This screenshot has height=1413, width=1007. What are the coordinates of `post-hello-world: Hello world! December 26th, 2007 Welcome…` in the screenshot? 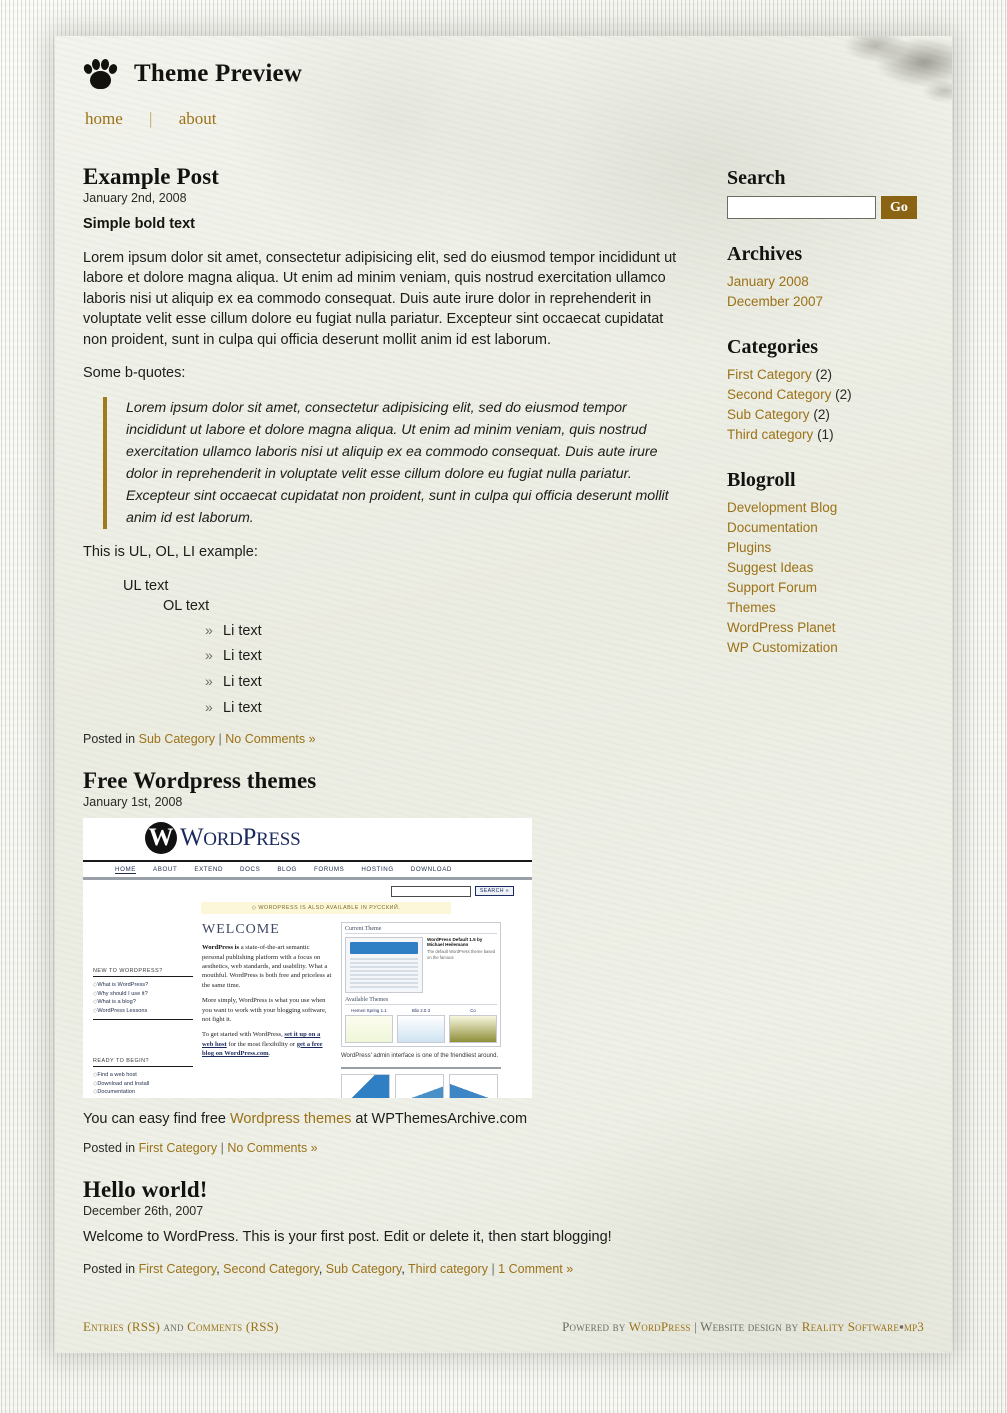 It's located at (380, 1226).